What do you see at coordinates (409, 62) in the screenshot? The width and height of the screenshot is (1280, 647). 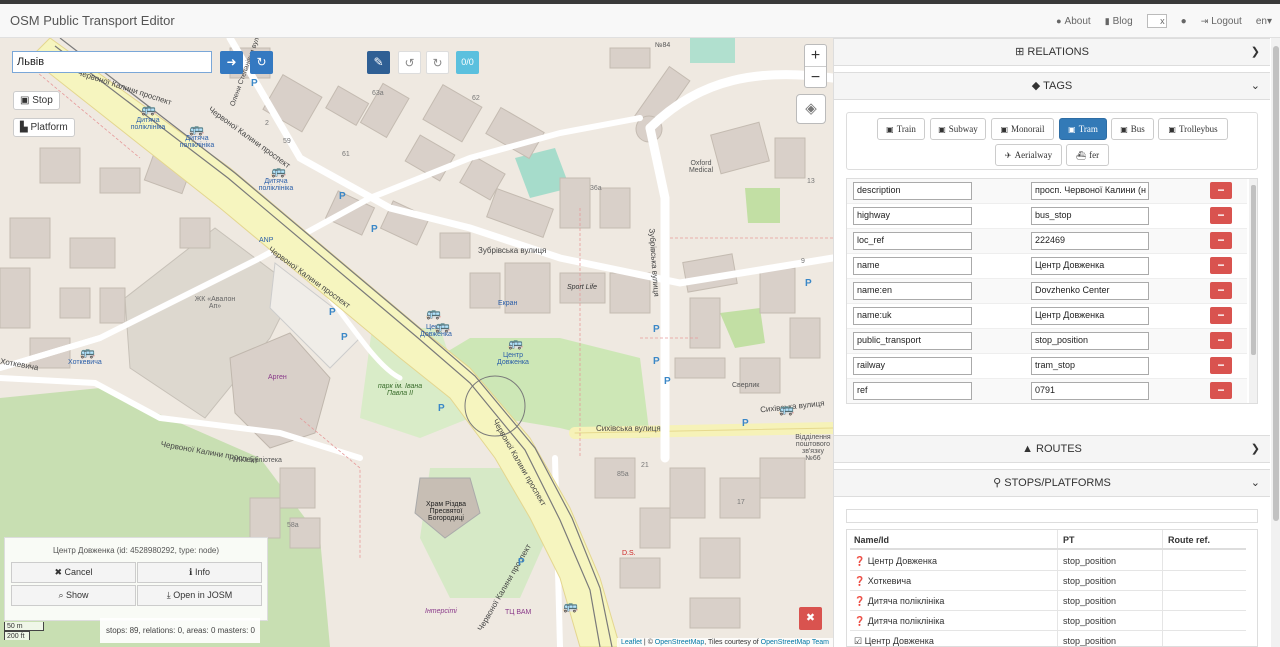 I see `undo-button: ↺` at bounding box center [409, 62].